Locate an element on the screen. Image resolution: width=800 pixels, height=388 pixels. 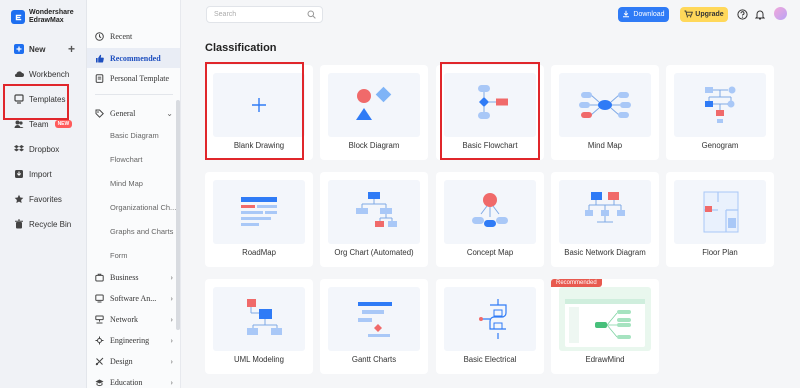
template-card-block-diagram: Block Diagram is located at coordinates (374, 112).